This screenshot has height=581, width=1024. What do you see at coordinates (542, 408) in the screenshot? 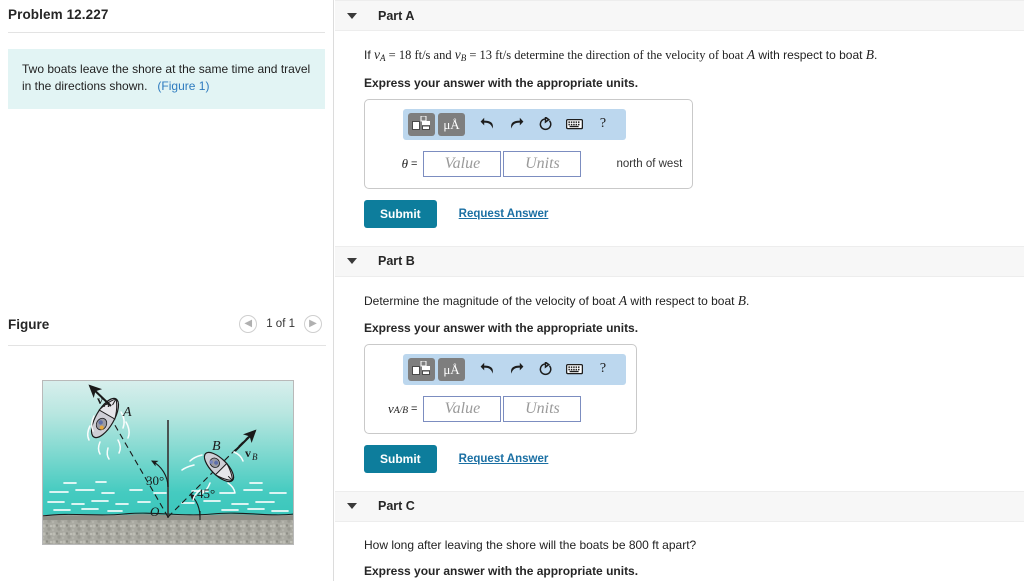
I see `part-b-units-input: Units` at bounding box center [542, 408].